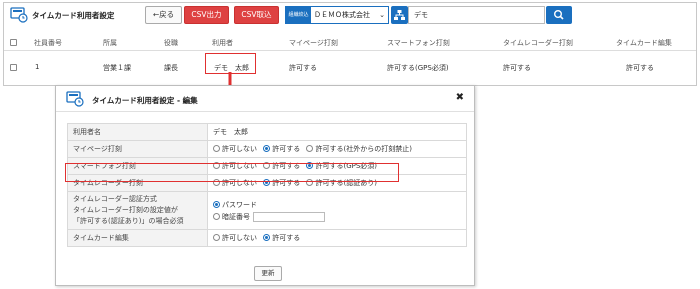  I want to click on row-mypage: 許可する, so click(303, 68).